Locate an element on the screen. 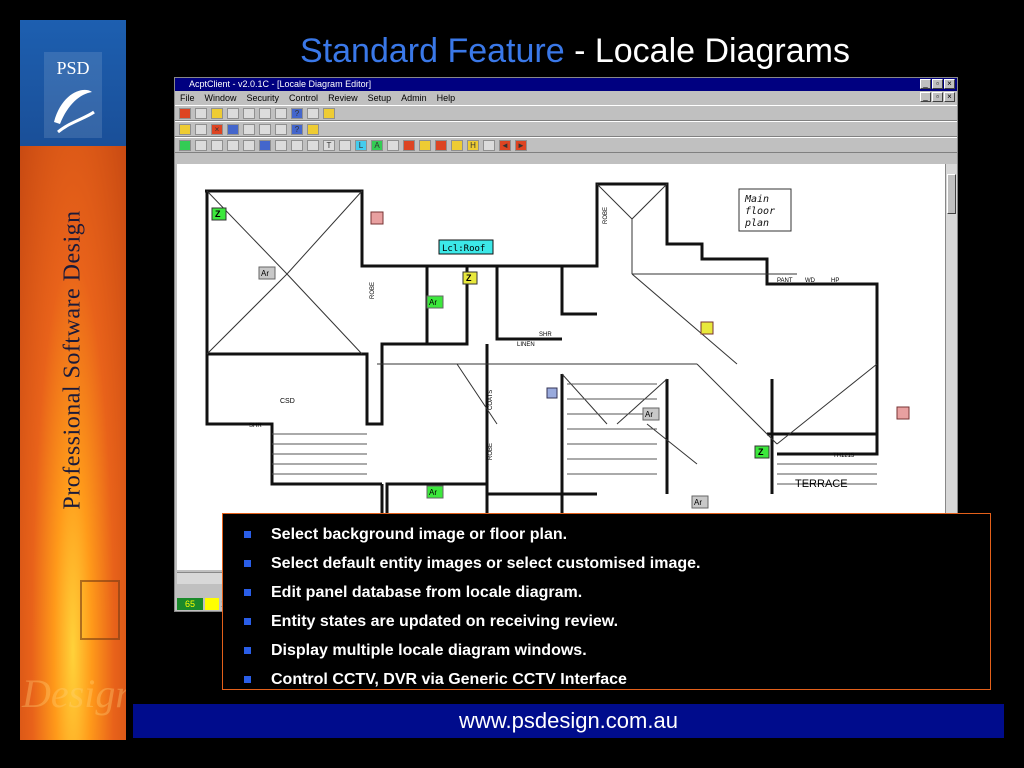 This screenshot has width=1024, height=768. brand-watermark: Design is located at coordinates (74, 693).